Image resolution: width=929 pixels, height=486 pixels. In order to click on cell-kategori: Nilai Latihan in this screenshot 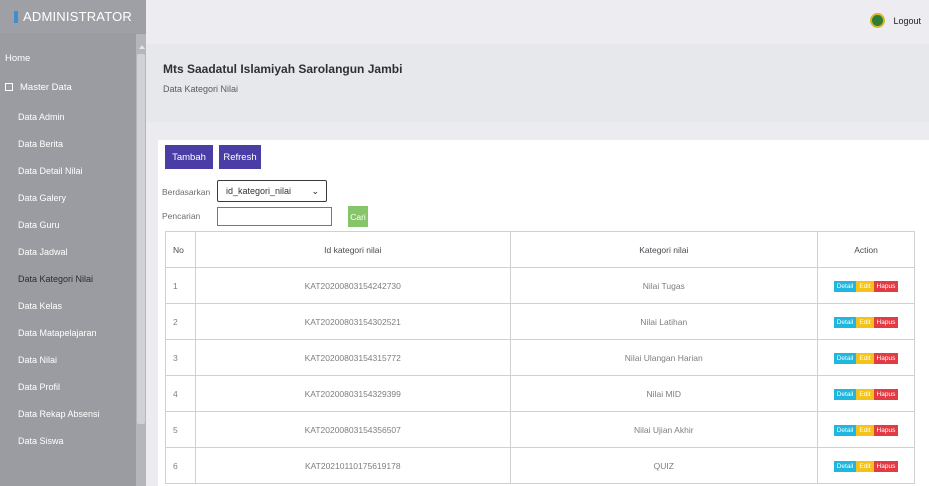, I will do `click(664, 321)`.